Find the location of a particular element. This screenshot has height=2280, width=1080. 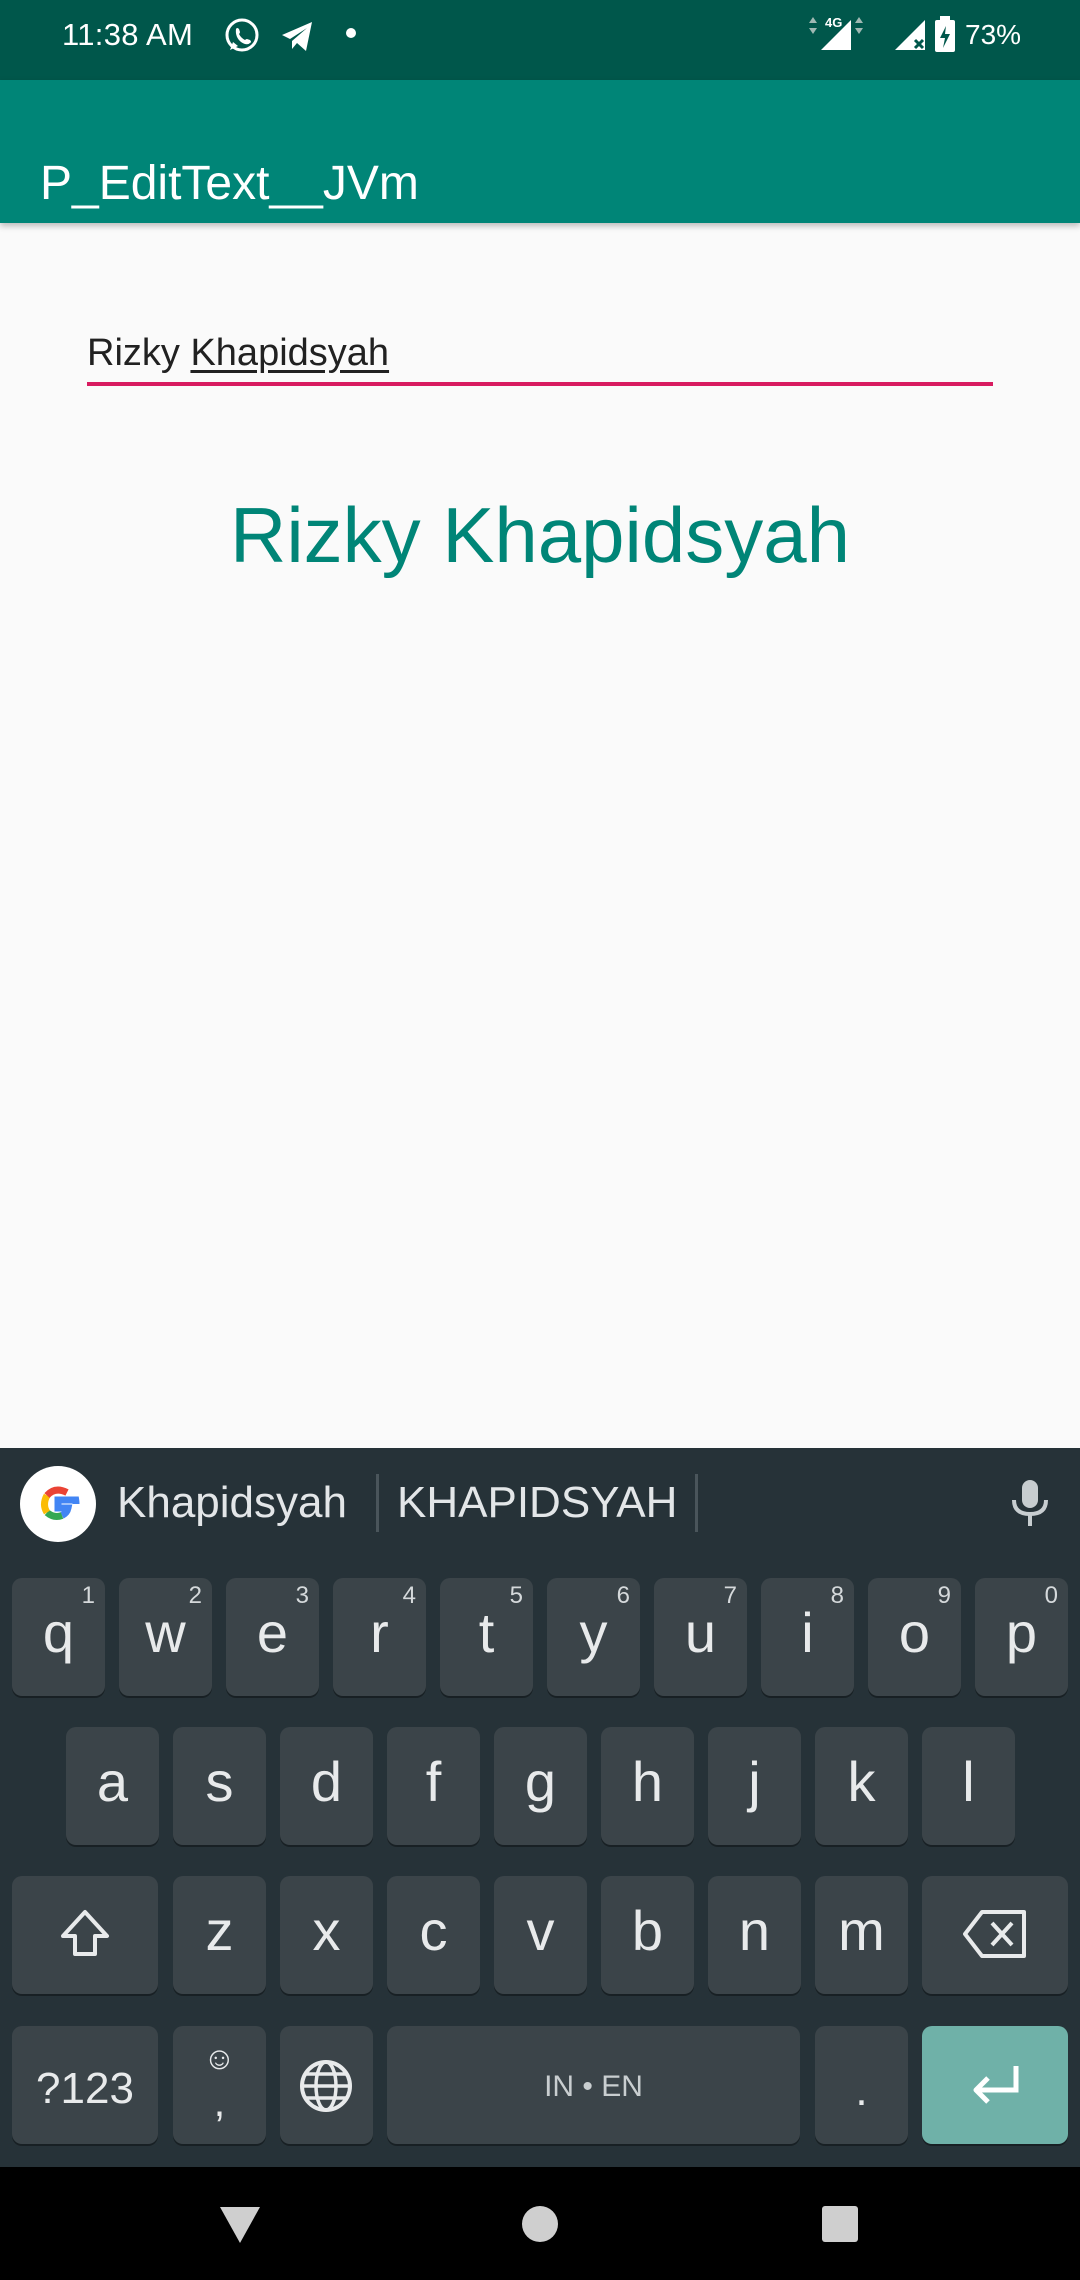

home-icon is located at coordinates (540, 2226).